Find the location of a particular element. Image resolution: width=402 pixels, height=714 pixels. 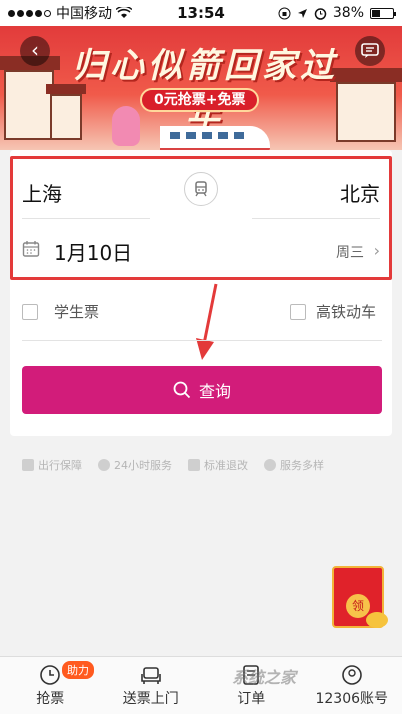

query-button: 查询 is located at coordinates (202, 390).